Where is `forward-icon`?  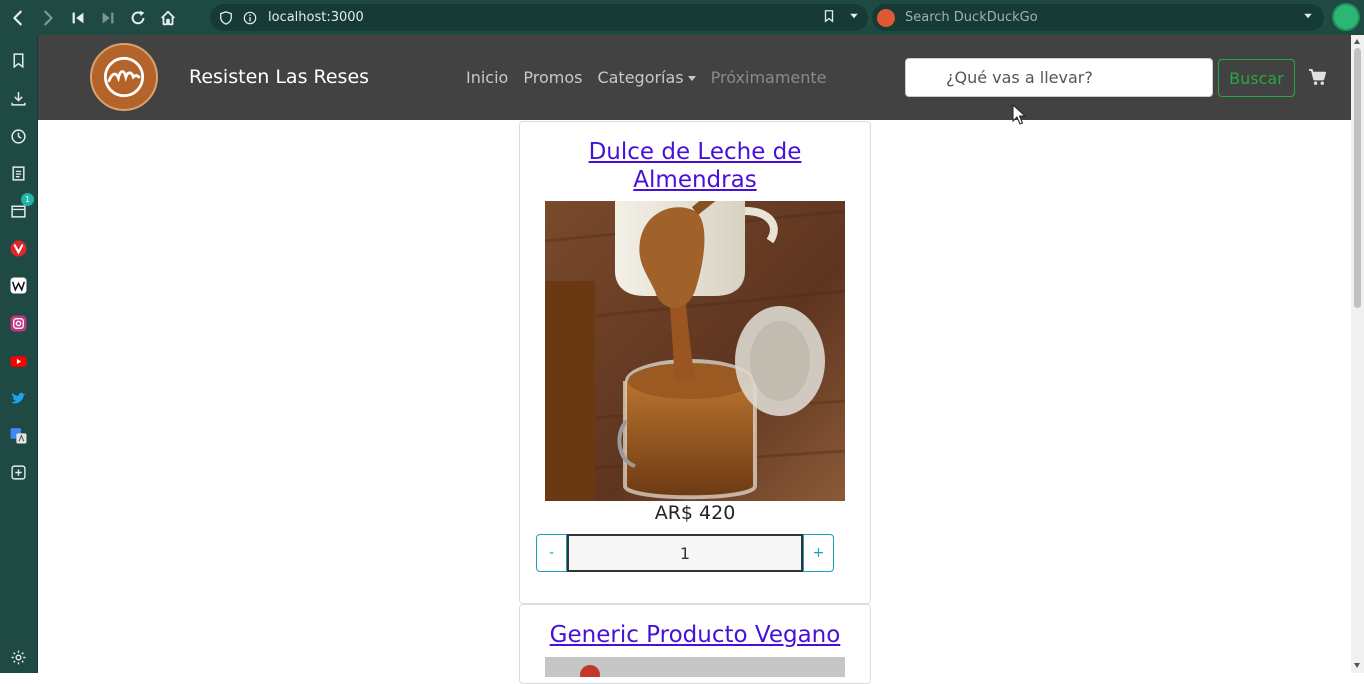 forward-icon is located at coordinates (48, 18).